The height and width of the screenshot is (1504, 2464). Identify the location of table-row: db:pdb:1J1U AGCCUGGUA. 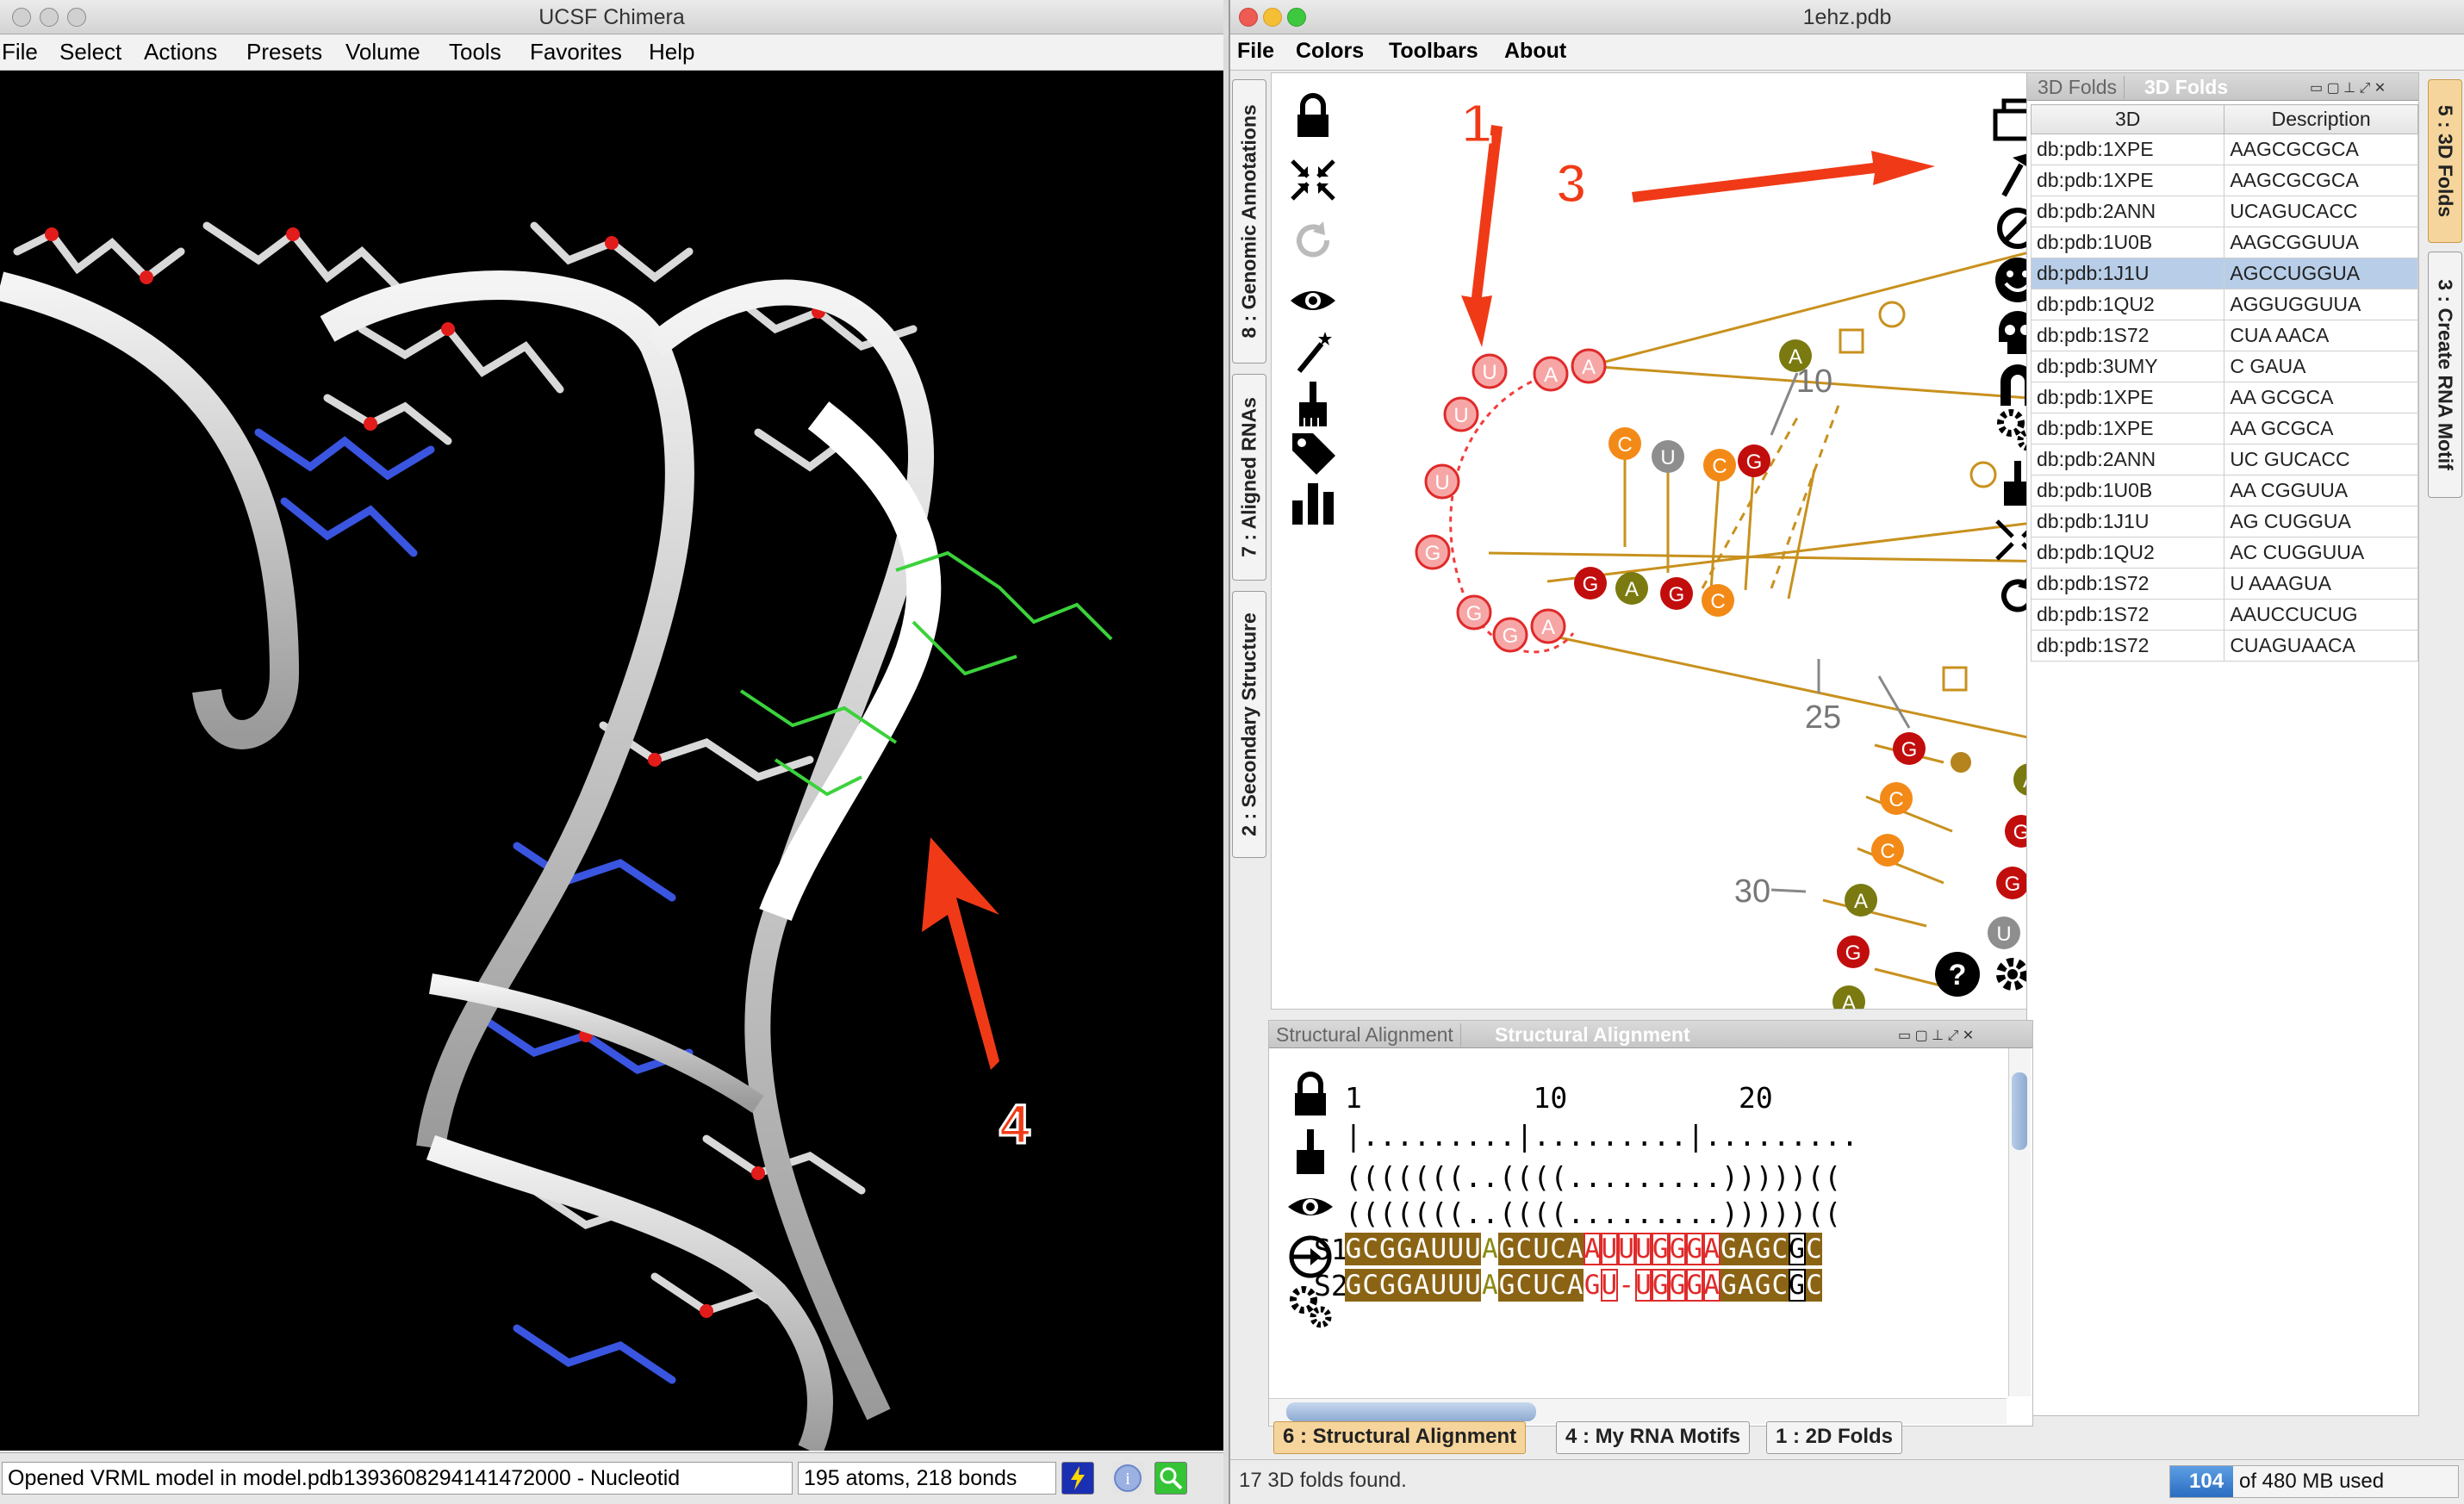
(2224, 273).